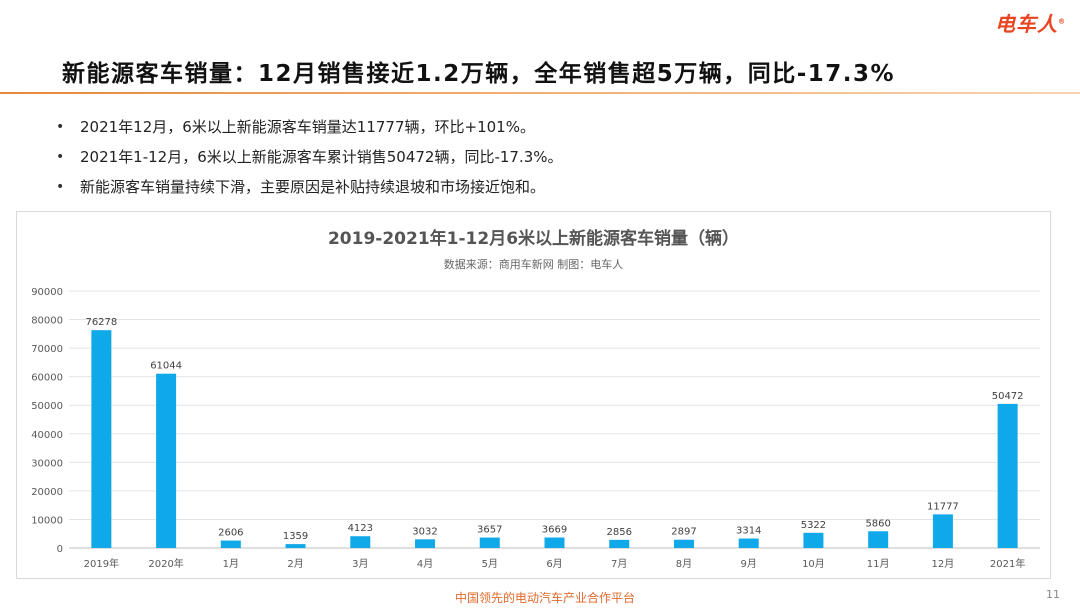 This screenshot has height=608, width=1080. What do you see at coordinates (619, 532) in the screenshot?
I see `data-label: 2856` at bounding box center [619, 532].